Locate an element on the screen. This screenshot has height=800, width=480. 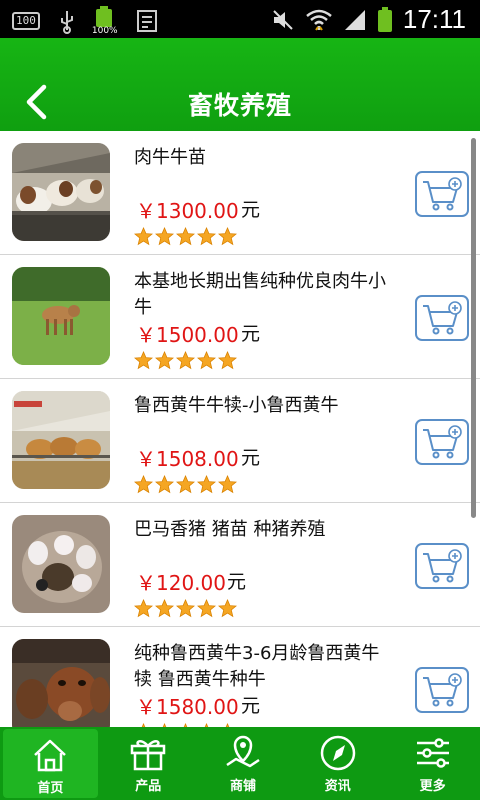
wifi-icon is located at coordinates (319, 20).